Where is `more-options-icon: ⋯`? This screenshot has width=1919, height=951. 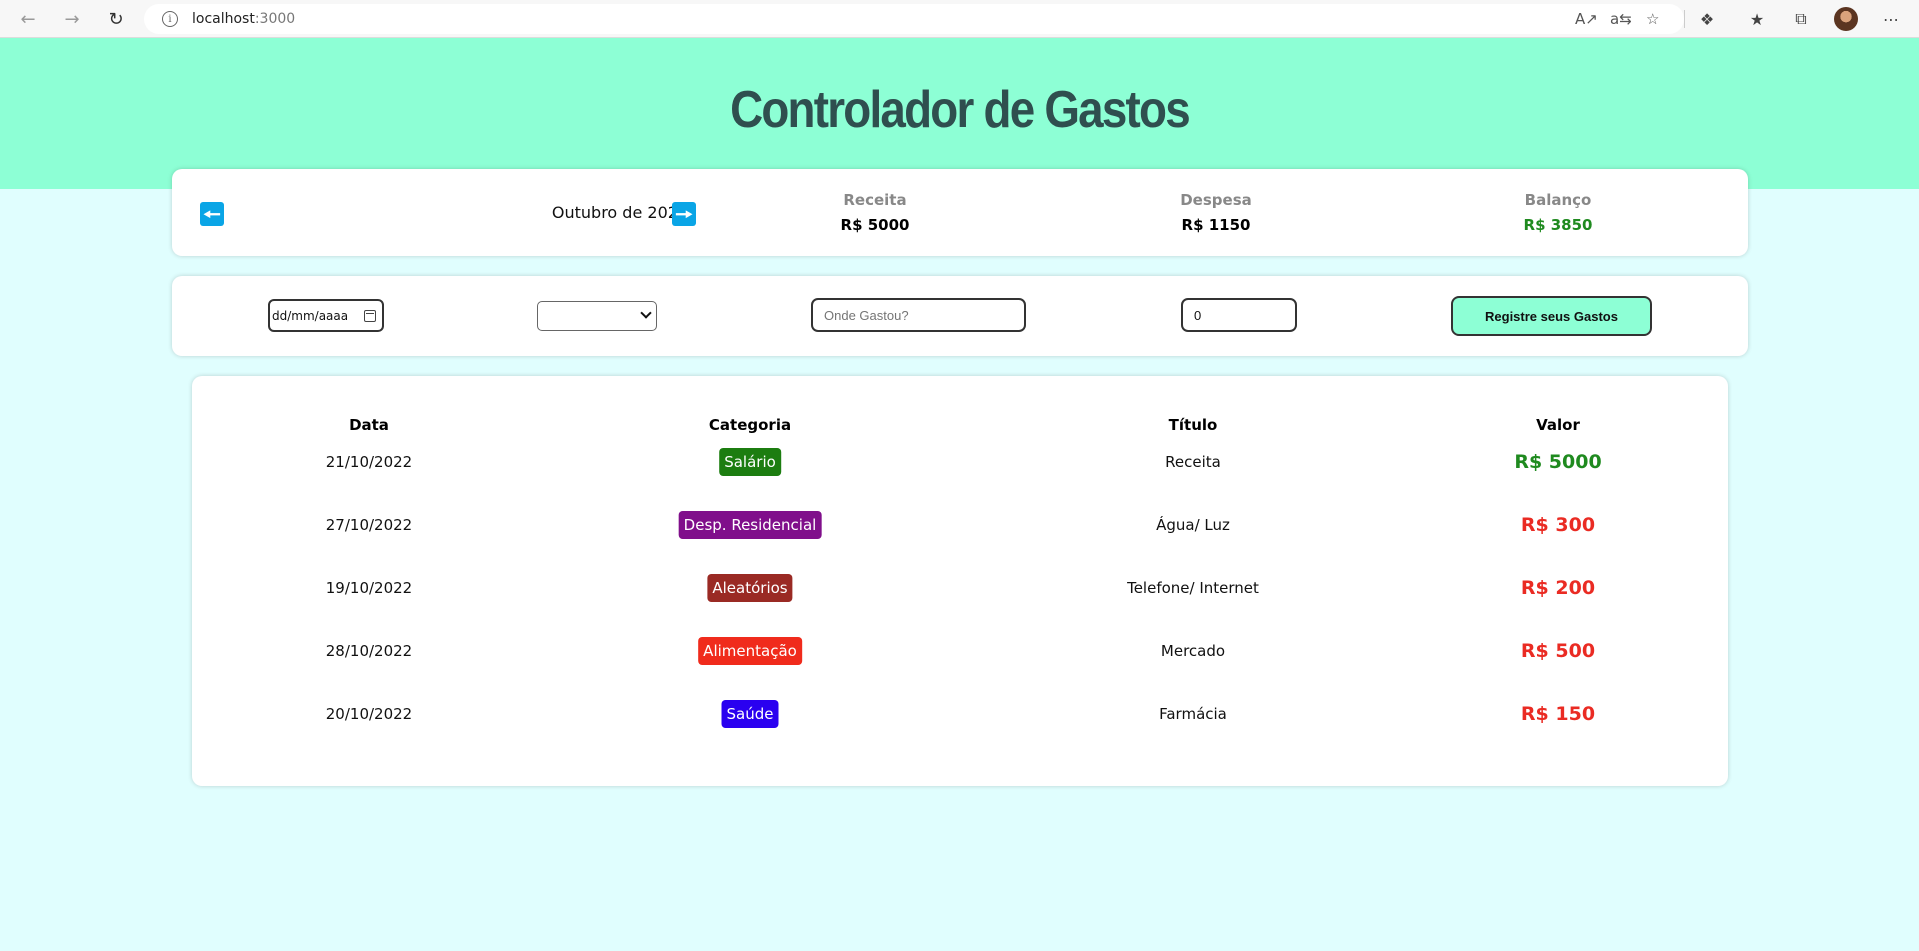 more-options-icon: ⋯ is located at coordinates (1891, 19).